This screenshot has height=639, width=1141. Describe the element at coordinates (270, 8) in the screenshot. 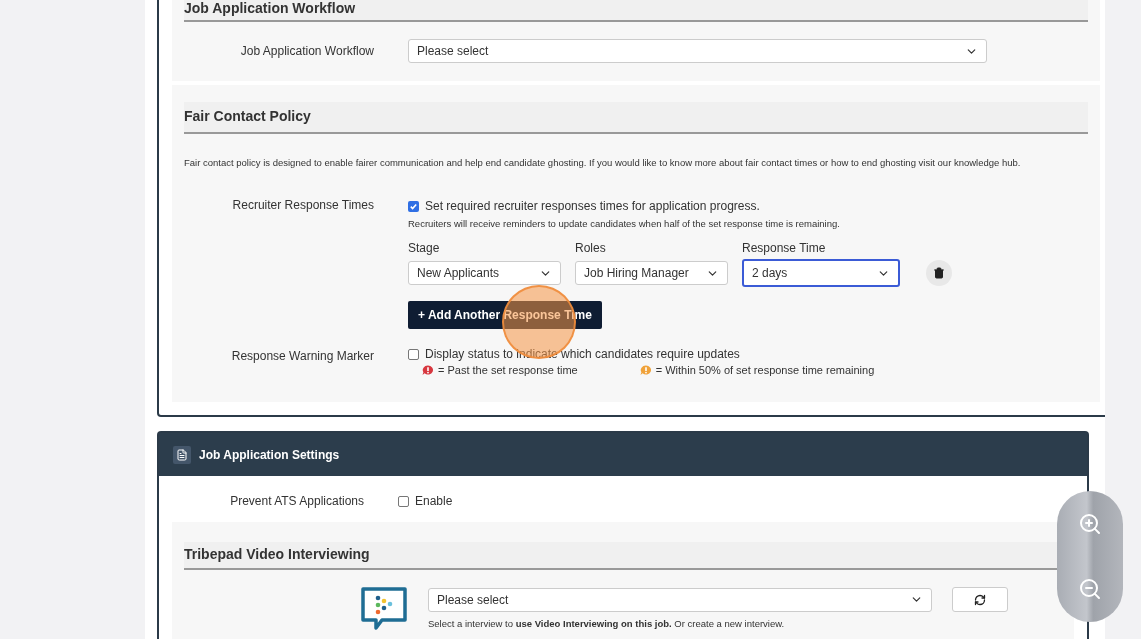

I see `section-heading: Job Application Workflow` at that location.